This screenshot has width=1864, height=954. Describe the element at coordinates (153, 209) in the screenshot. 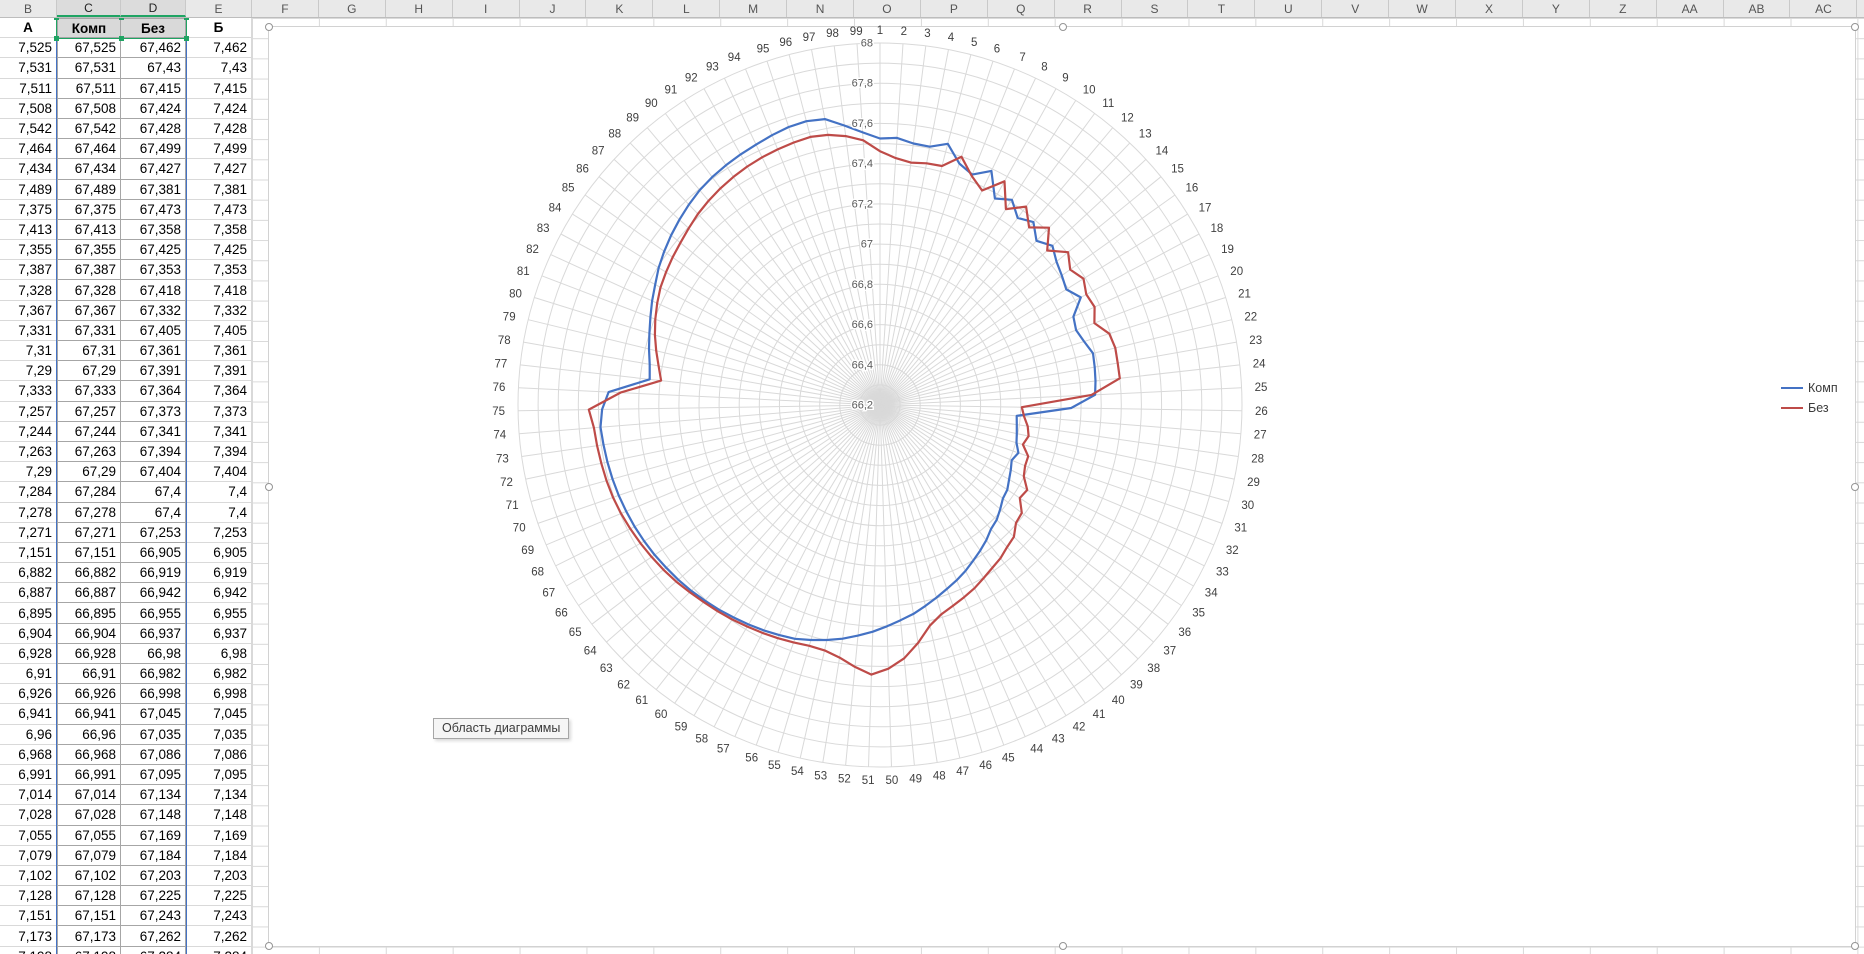

I see `cell: 67,473` at that location.